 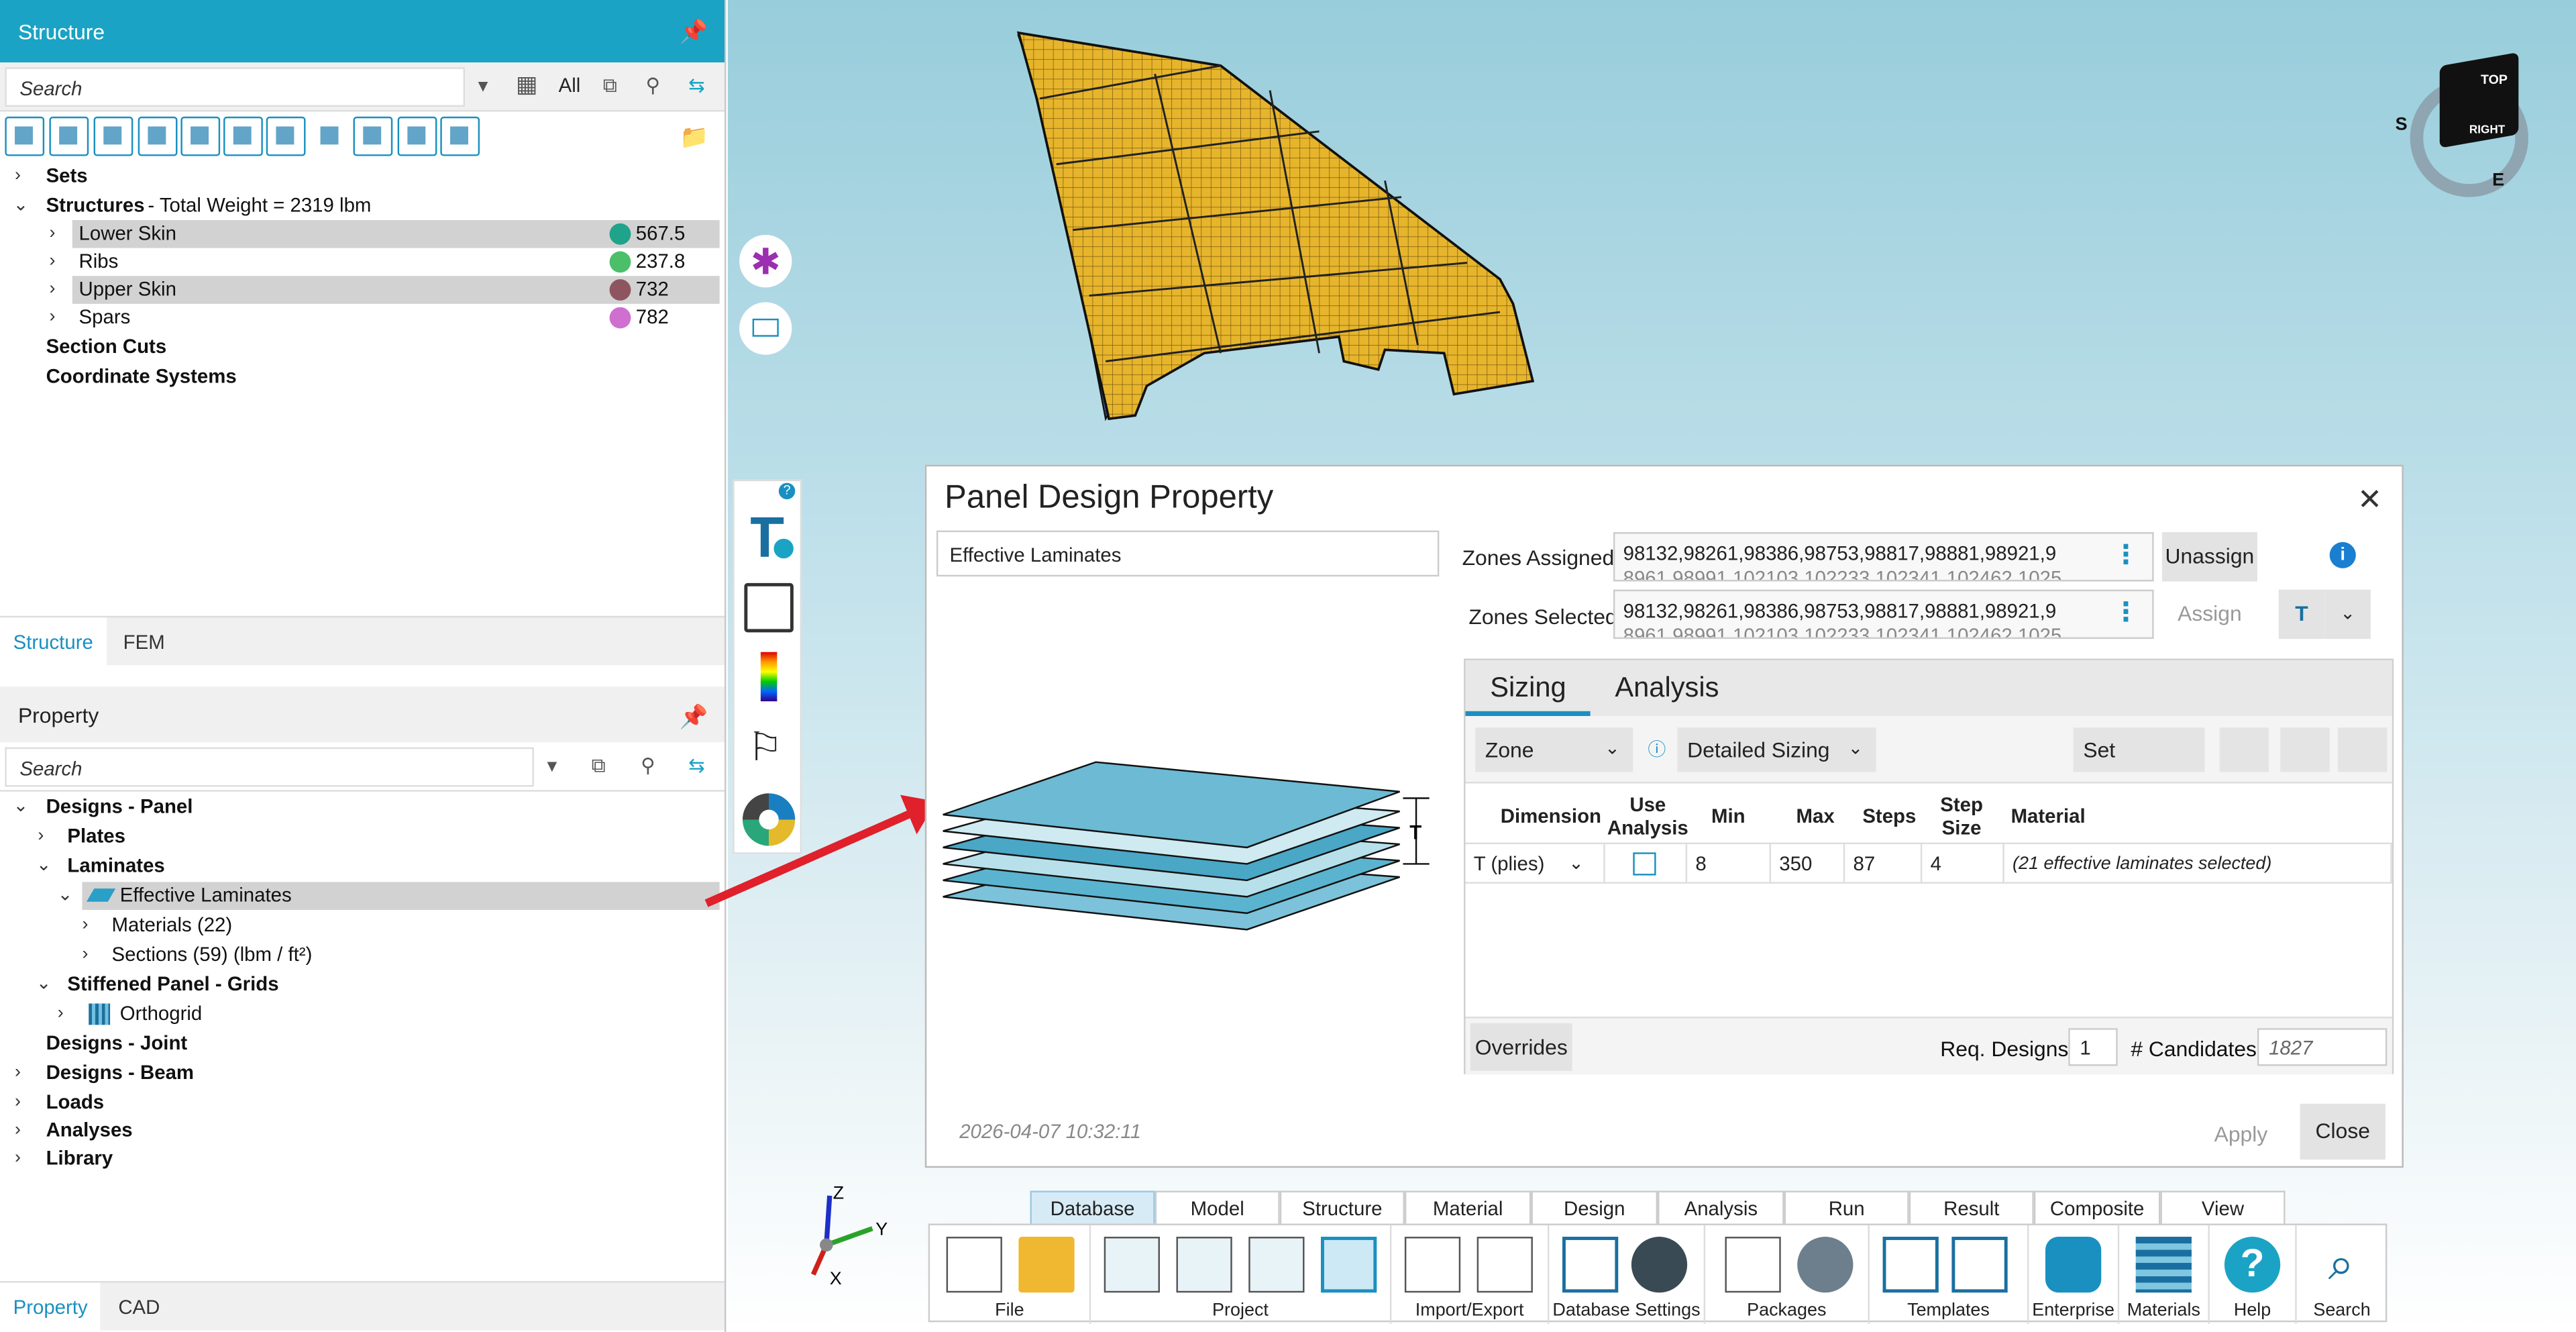 What do you see at coordinates (765, 748) in the screenshot?
I see `flag-icon: ⚐` at bounding box center [765, 748].